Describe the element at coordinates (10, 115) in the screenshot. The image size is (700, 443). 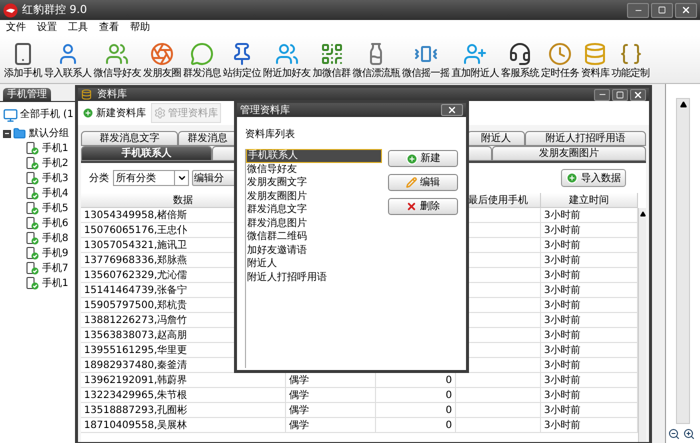
I see `monitor-icon` at that location.